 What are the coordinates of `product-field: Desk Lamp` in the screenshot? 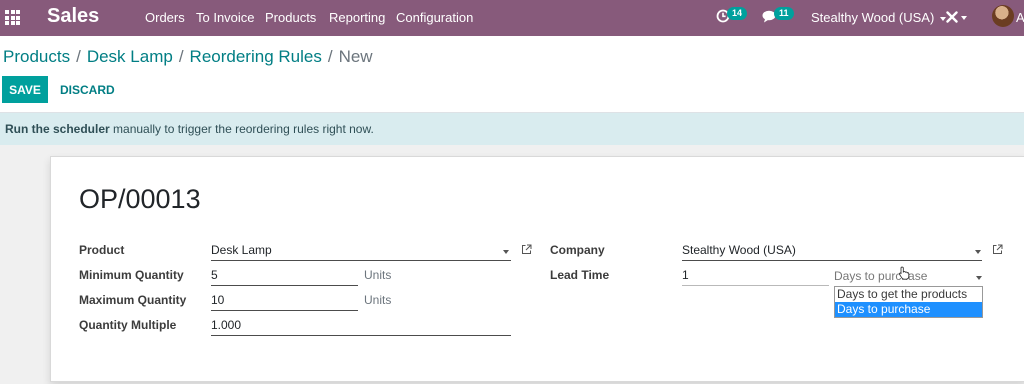 It's located at (361, 252).